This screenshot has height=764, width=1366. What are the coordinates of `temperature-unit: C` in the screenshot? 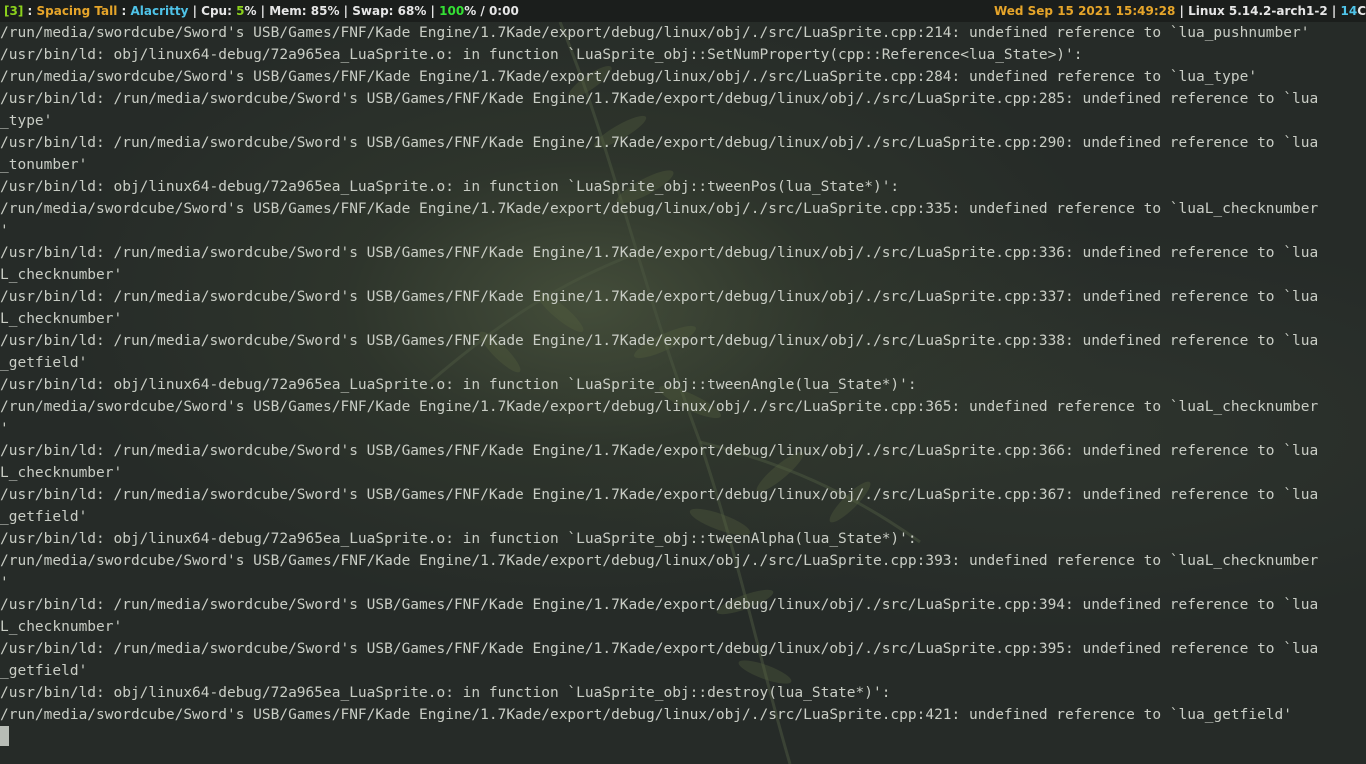 It's located at (1361, 11).